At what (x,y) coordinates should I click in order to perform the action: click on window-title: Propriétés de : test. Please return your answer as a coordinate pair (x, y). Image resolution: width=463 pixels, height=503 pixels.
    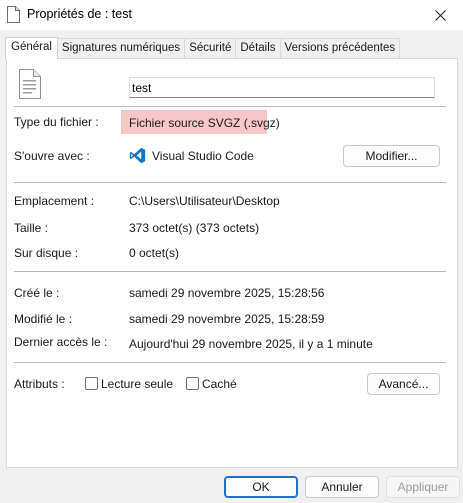
    Looking at the image, I should click on (79, 14).